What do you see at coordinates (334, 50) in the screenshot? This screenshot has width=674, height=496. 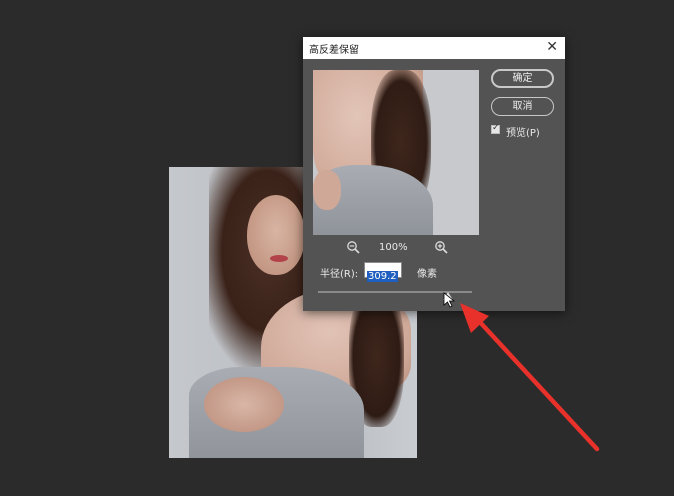 I see `dialog-title: 高反差保留` at bounding box center [334, 50].